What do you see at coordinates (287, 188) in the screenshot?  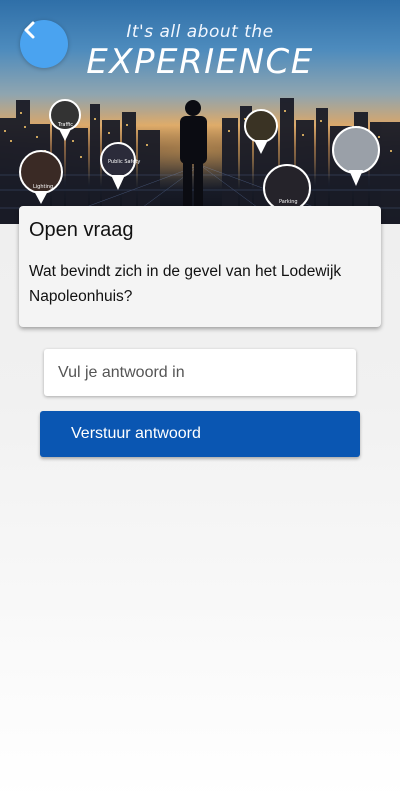 I see `pin-parking: Parking` at bounding box center [287, 188].